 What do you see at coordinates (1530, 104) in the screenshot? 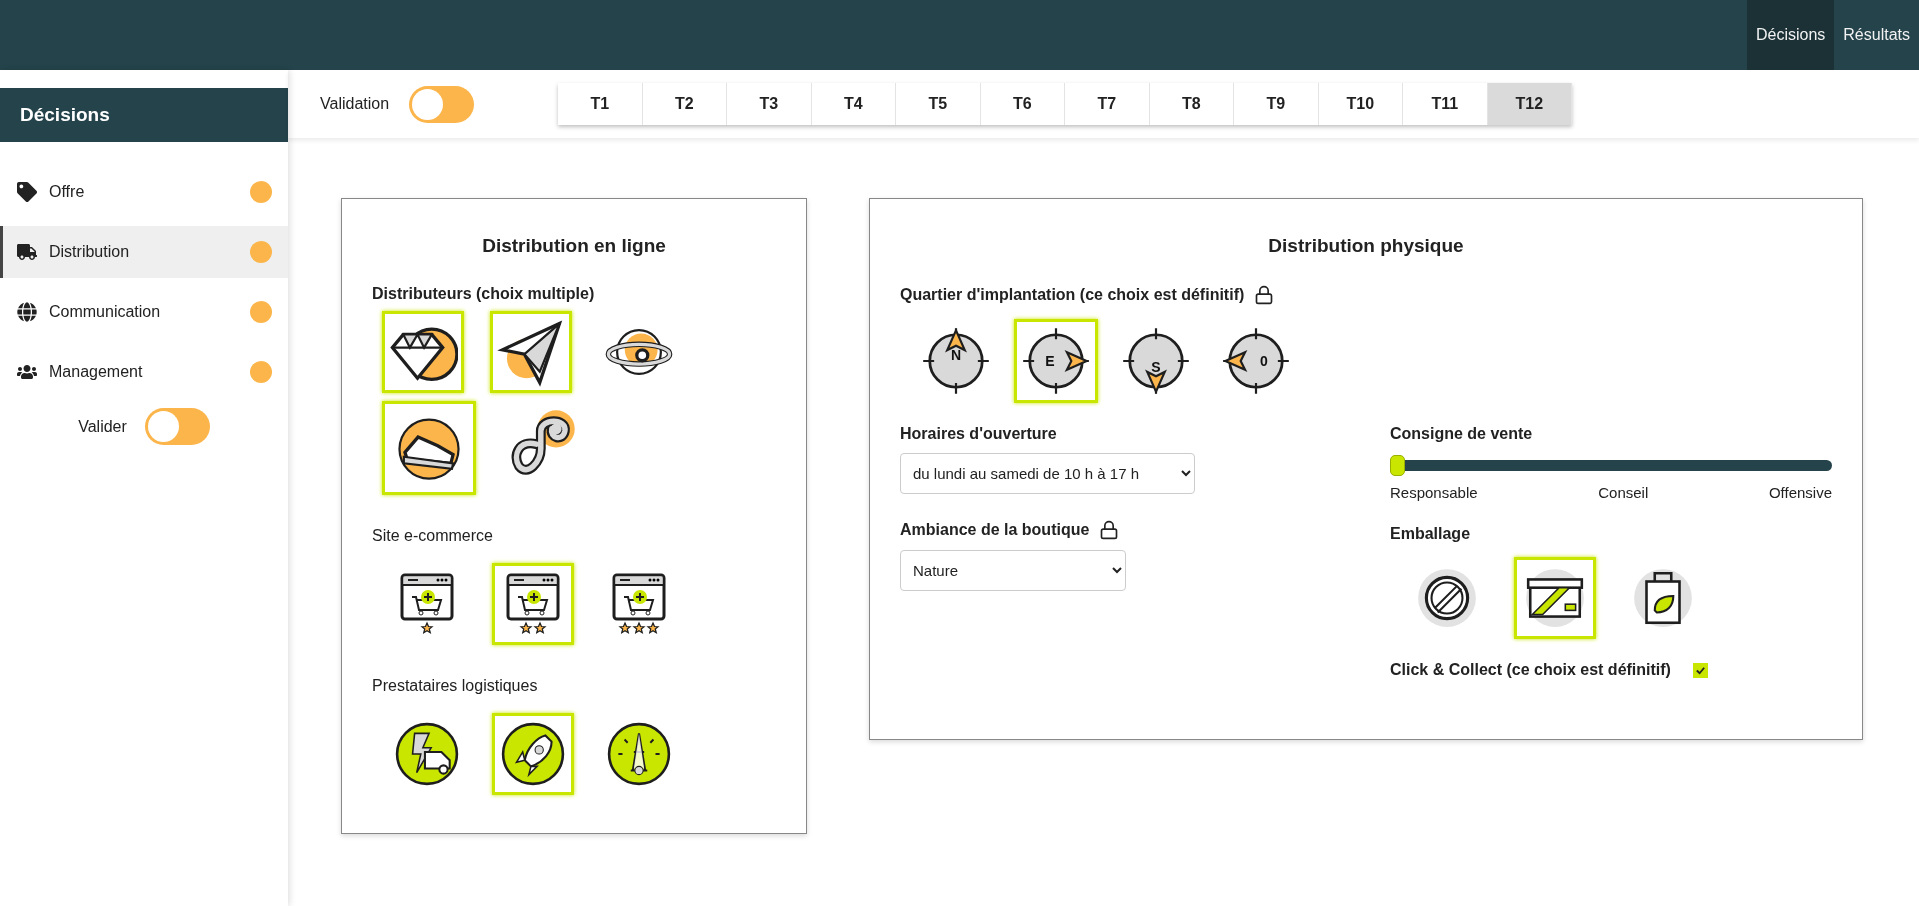
I see `period-tab: T12` at bounding box center [1530, 104].